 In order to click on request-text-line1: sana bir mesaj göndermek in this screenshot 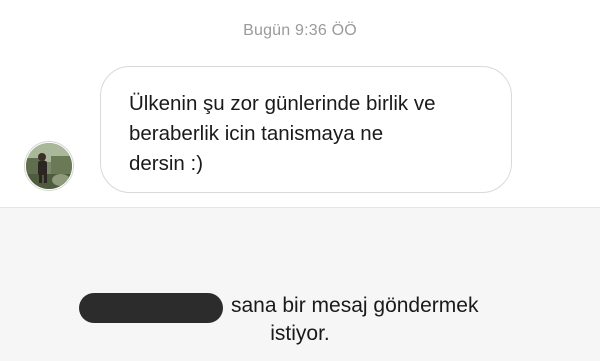, I will do `click(355, 305)`.